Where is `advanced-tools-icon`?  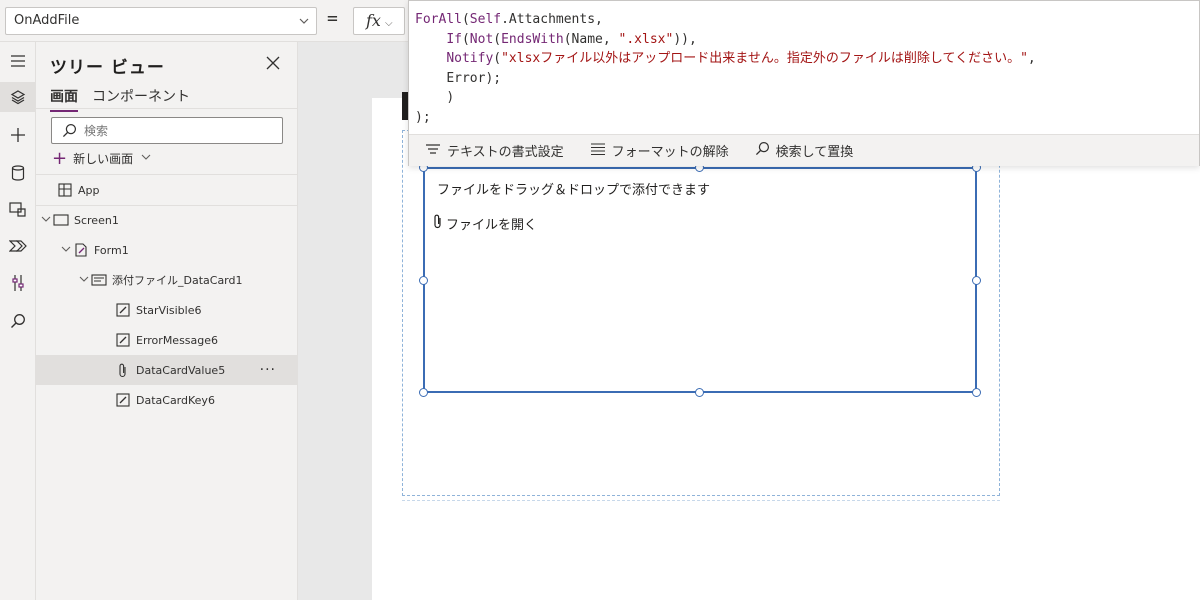
advanced-tools-icon is located at coordinates (18, 283).